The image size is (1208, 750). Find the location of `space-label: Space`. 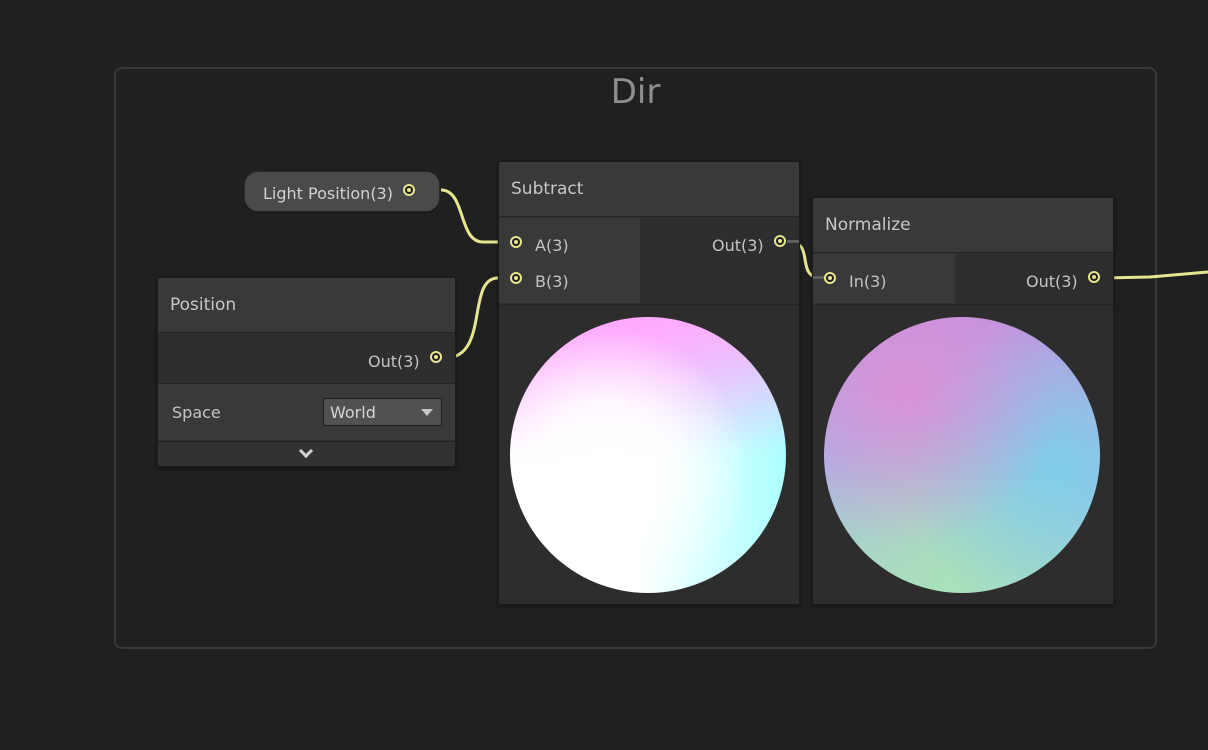

space-label: Space is located at coordinates (196, 412).